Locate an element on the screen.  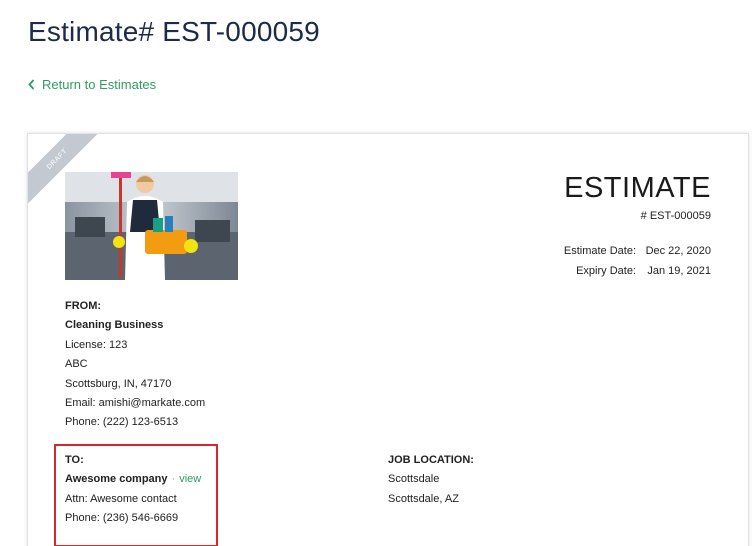
to-label: TO: is located at coordinates (74, 460).